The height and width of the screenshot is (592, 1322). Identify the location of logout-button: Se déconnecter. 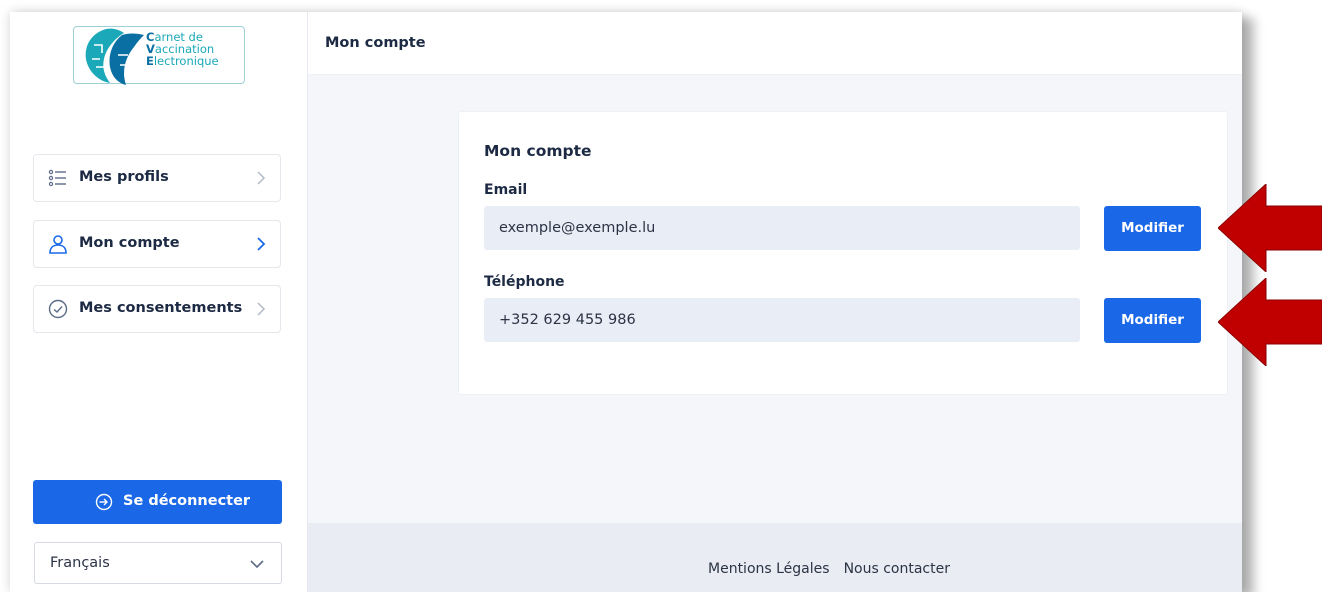
(157, 502).